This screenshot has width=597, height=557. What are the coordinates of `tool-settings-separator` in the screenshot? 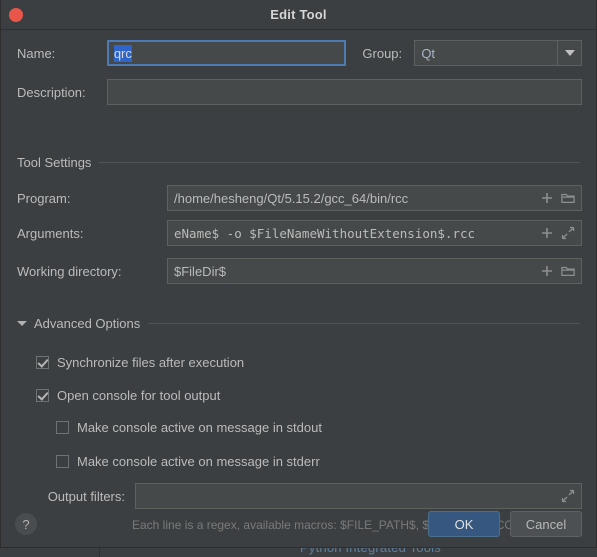 It's located at (339, 162).